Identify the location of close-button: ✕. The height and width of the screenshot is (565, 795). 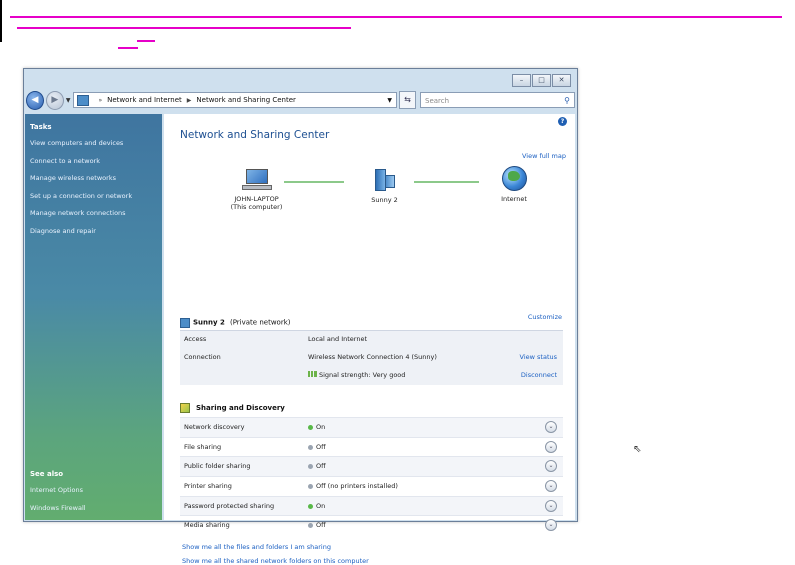
(561, 80).